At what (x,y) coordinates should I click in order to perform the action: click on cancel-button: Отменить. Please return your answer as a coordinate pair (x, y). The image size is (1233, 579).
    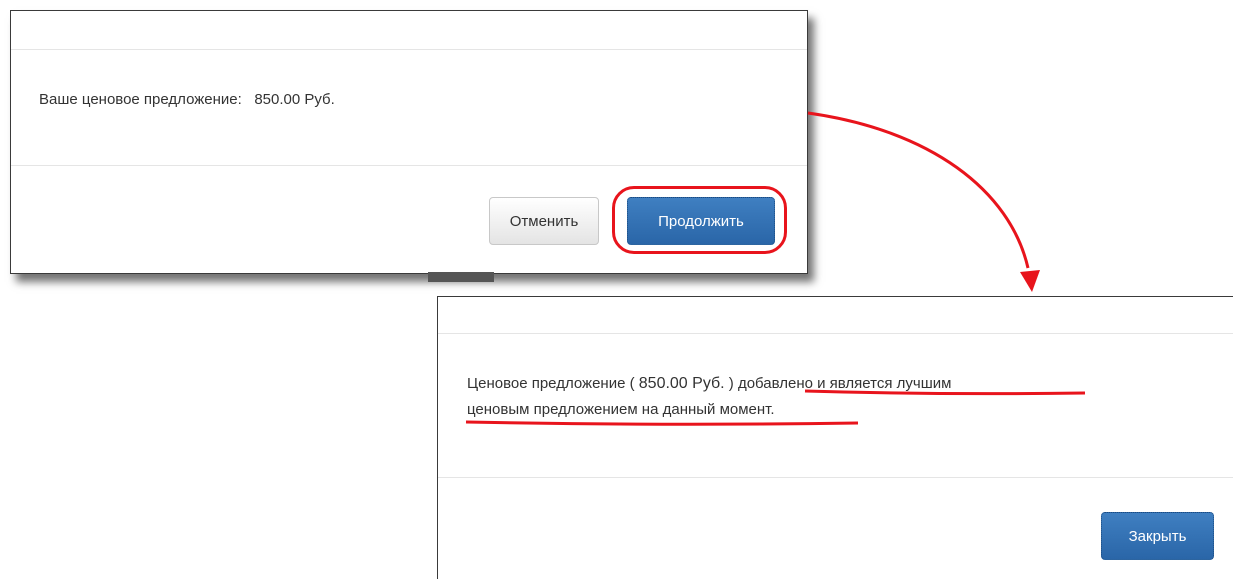
    Looking at the image, I should click on (544, 221).